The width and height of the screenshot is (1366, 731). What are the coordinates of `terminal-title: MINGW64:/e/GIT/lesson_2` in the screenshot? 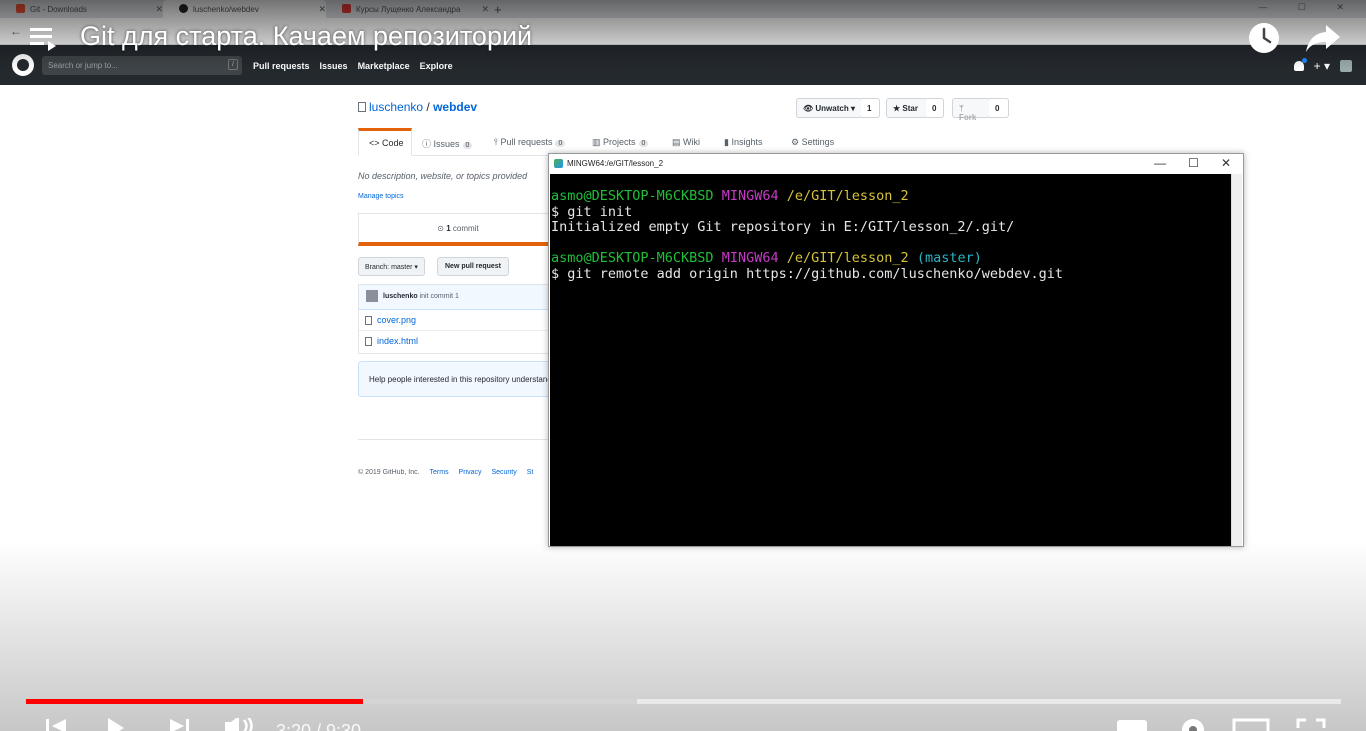 It's located at (615, 163).